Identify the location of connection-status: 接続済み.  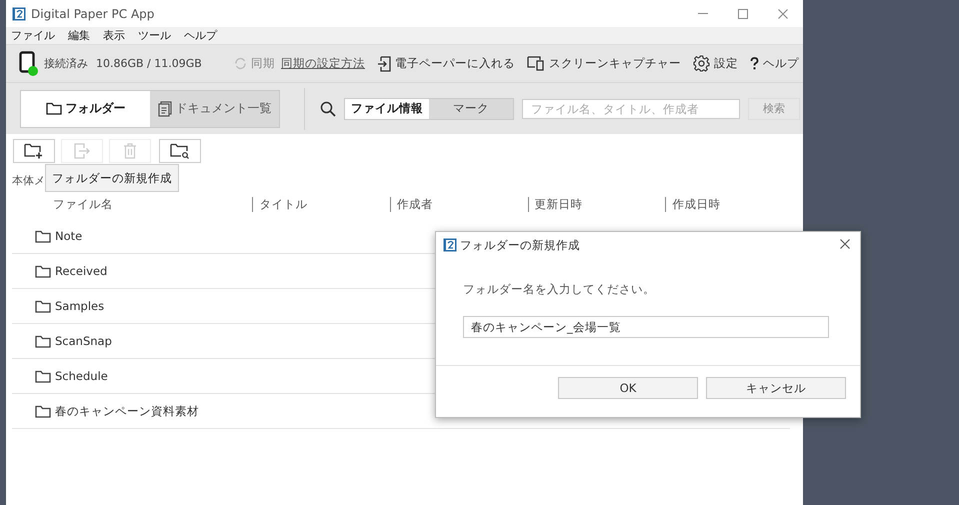
(66, 63).